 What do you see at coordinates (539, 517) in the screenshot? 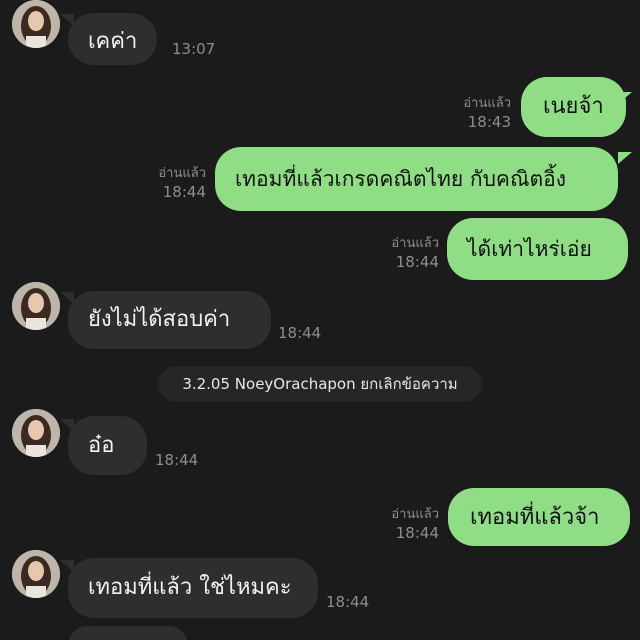
I see `message-bubble-outgoing: เทอมที่แล้วจ้า` at bounding box center [539, 517].